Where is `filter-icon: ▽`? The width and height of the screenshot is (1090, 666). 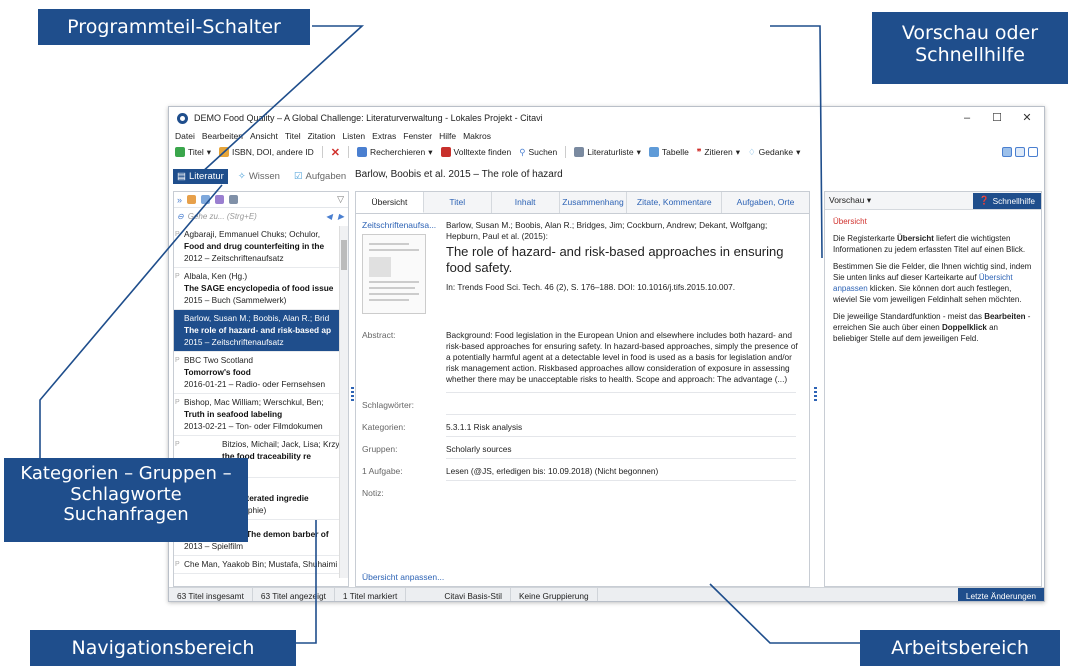
filter-icon: ▽ is located at coordinates (340, 199).